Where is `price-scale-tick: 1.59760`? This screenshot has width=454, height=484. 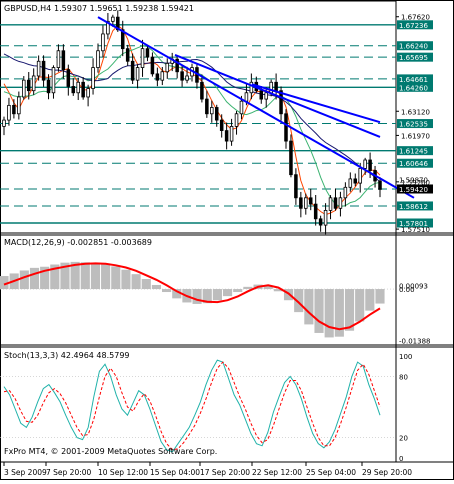
price-scale-tick: 1.59760 is located at coordinates (415, 183).